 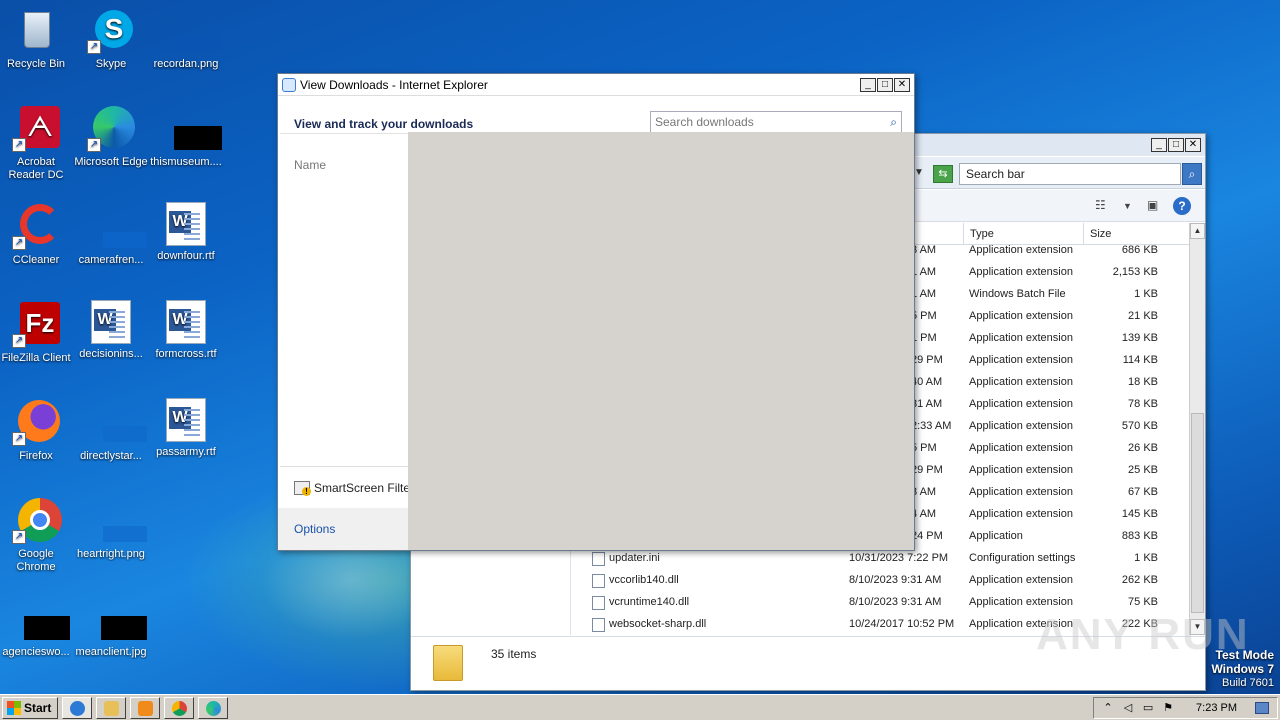 I want to click on refresh-icon: ⇆, so click(x=943, y=174).